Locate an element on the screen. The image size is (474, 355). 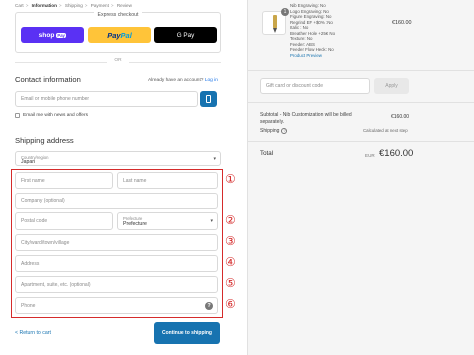
express-checkout: Express checkout shop Pay Pay Pal G Pay is located at coordinates (118, 32).